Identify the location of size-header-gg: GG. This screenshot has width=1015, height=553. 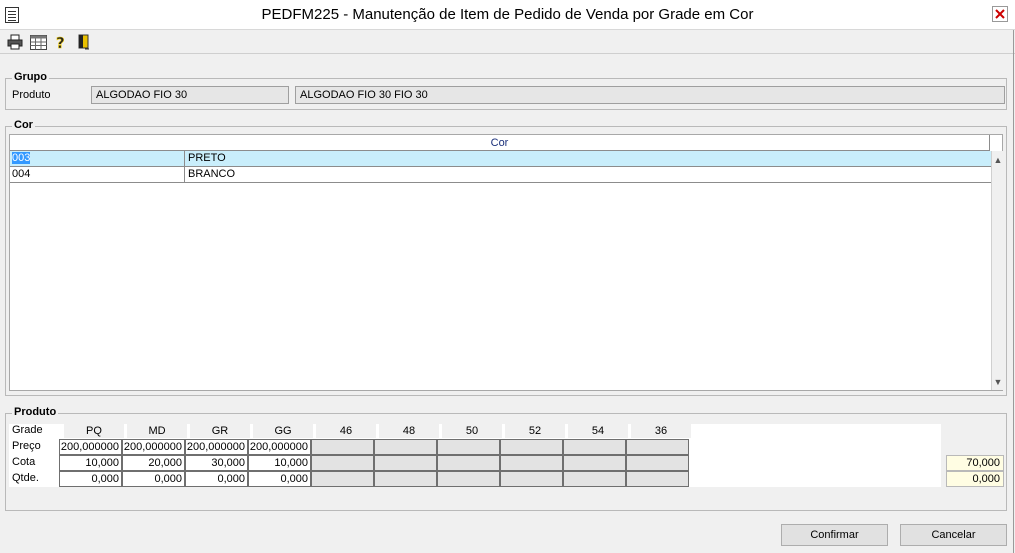
(283, 431).